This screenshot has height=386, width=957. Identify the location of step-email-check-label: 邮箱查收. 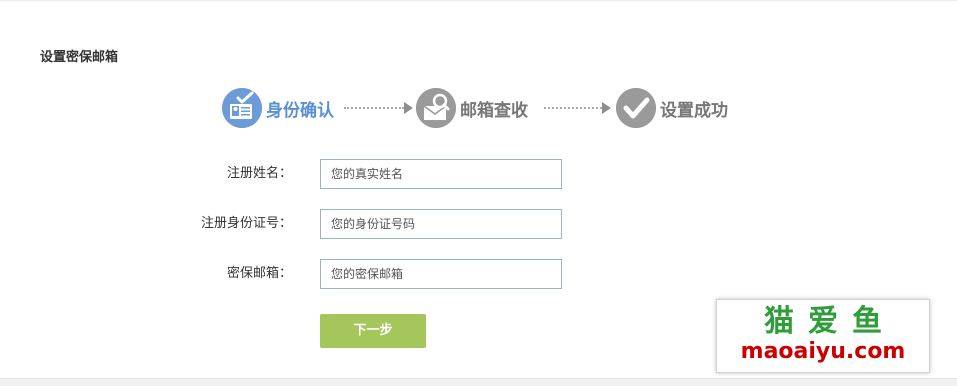
(494, 110).